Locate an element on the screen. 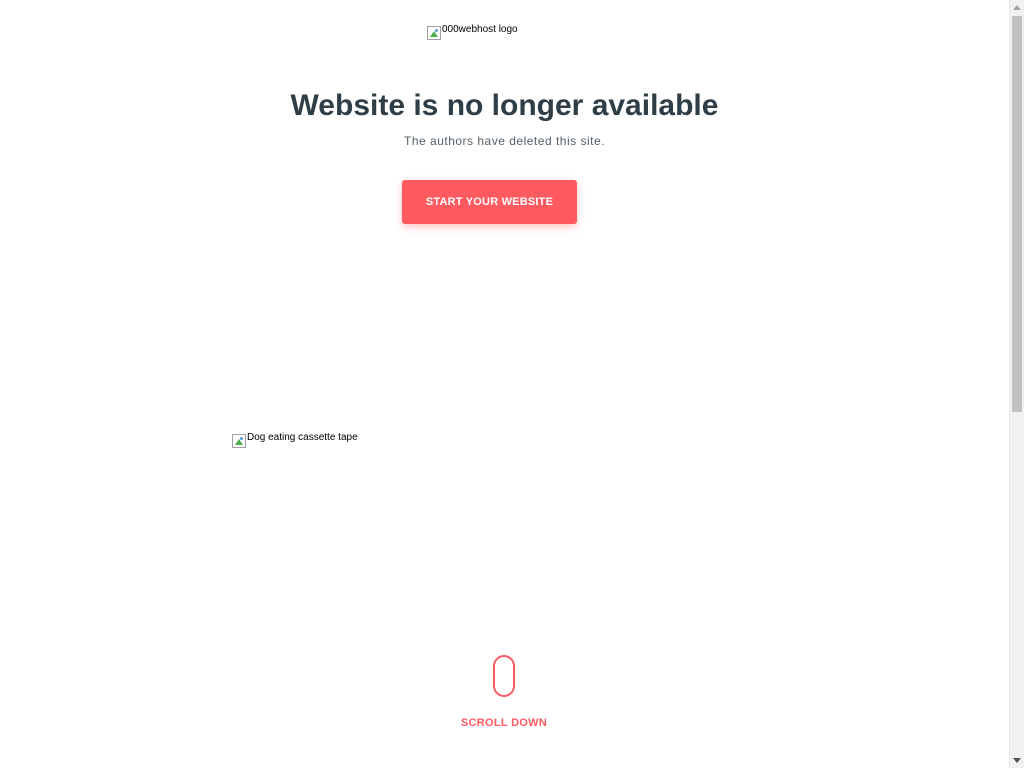 The image size is (1024, 768). logo-image: 000webhost logo is located at coordinates (472, 32).